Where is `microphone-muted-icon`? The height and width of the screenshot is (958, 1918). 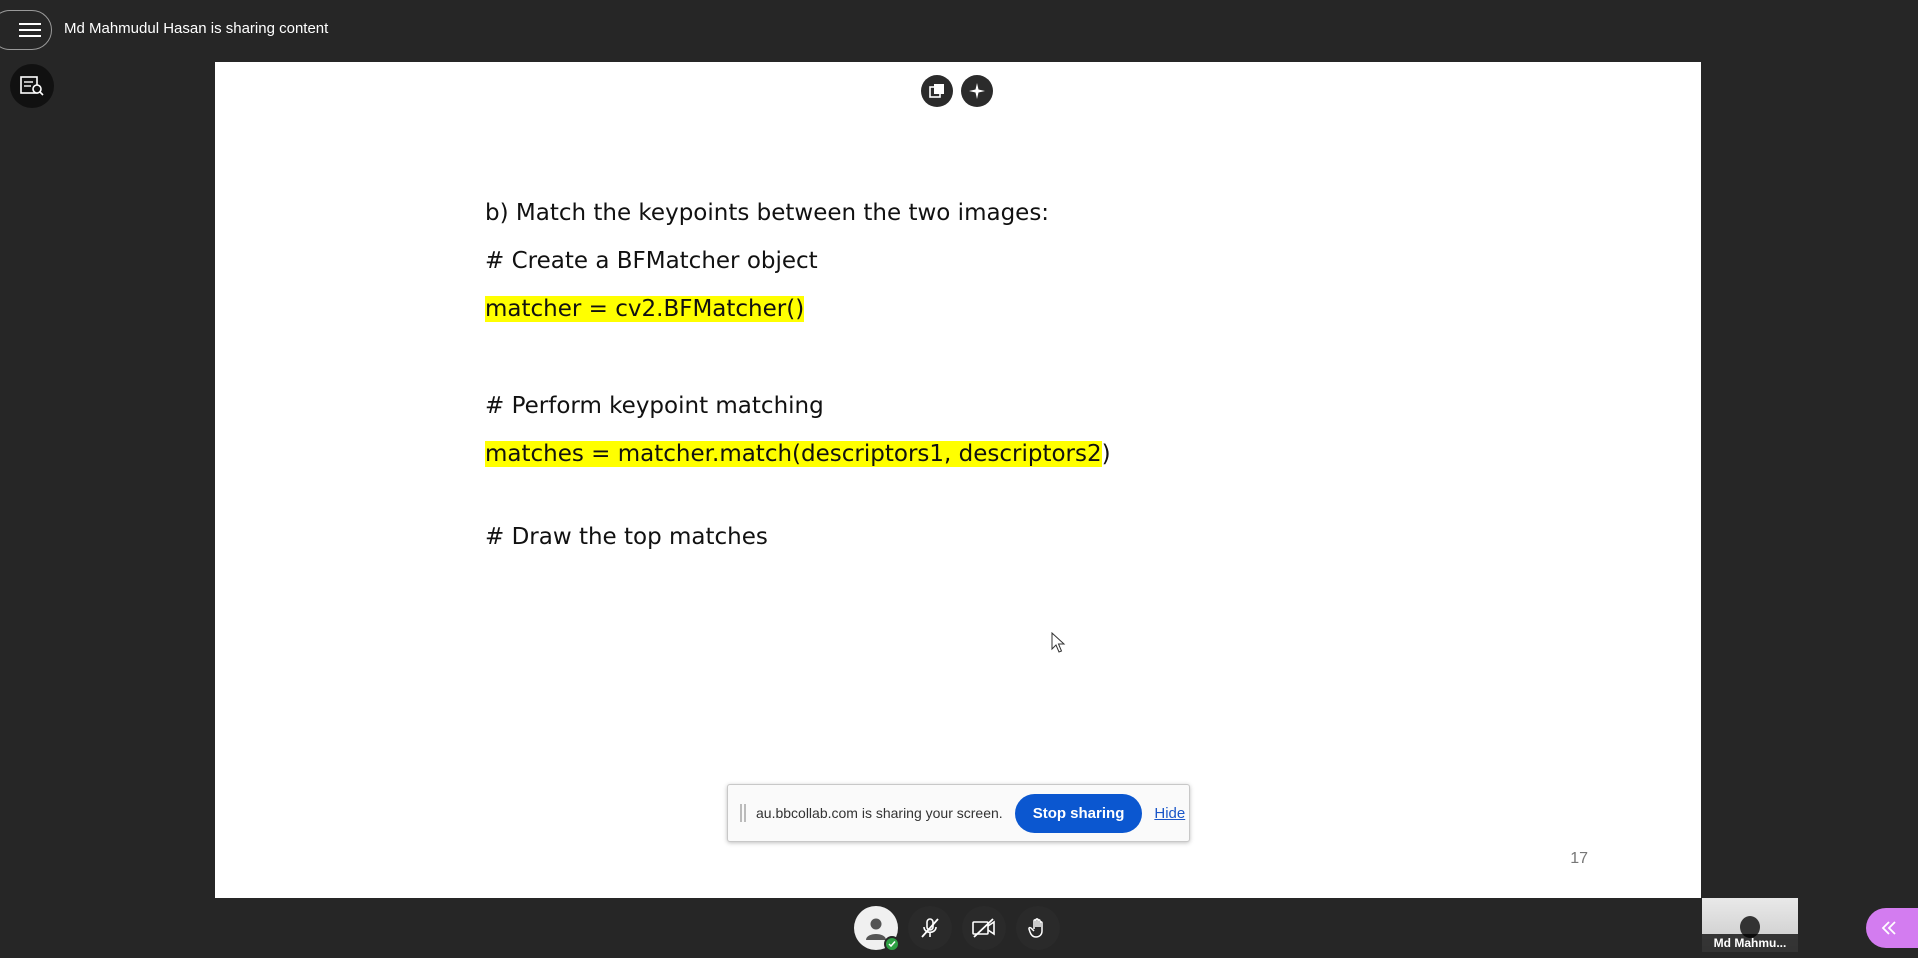
microphone-muted-icon is located at coordinates (930, 928).